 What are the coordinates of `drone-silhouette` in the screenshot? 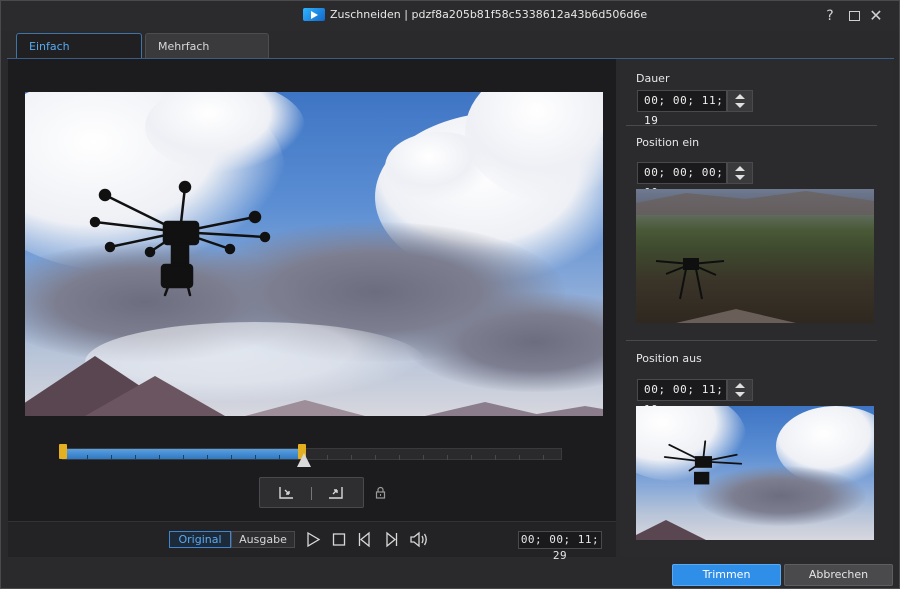 It's located at (180, 238).